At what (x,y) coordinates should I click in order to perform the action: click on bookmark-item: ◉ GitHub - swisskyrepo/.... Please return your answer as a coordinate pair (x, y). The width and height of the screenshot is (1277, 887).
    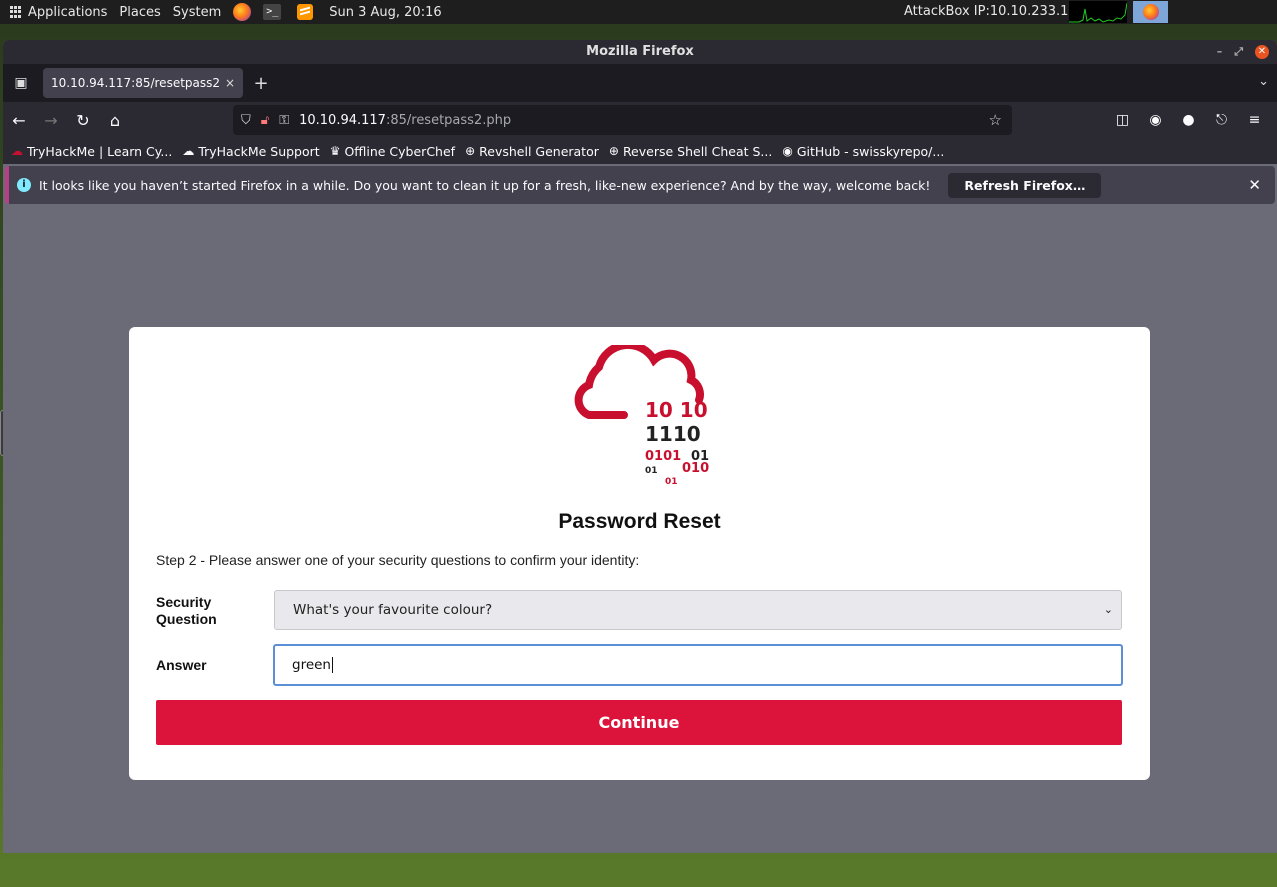
    Looking at the image, I should click on (863, 151).